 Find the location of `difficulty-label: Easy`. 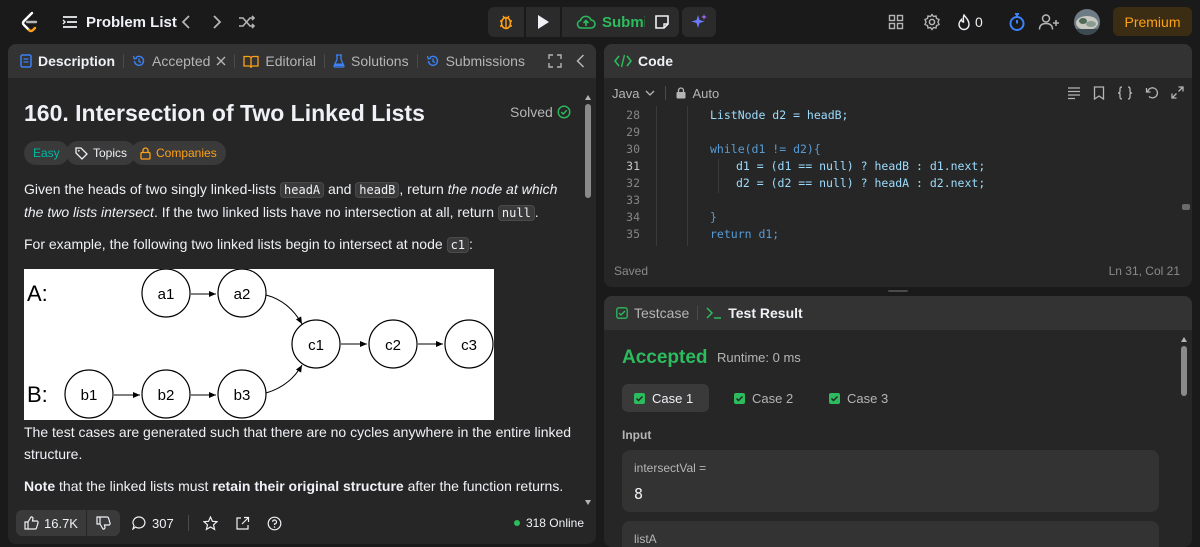

difficulty-label: Easy is located at coordinates (46, 153).